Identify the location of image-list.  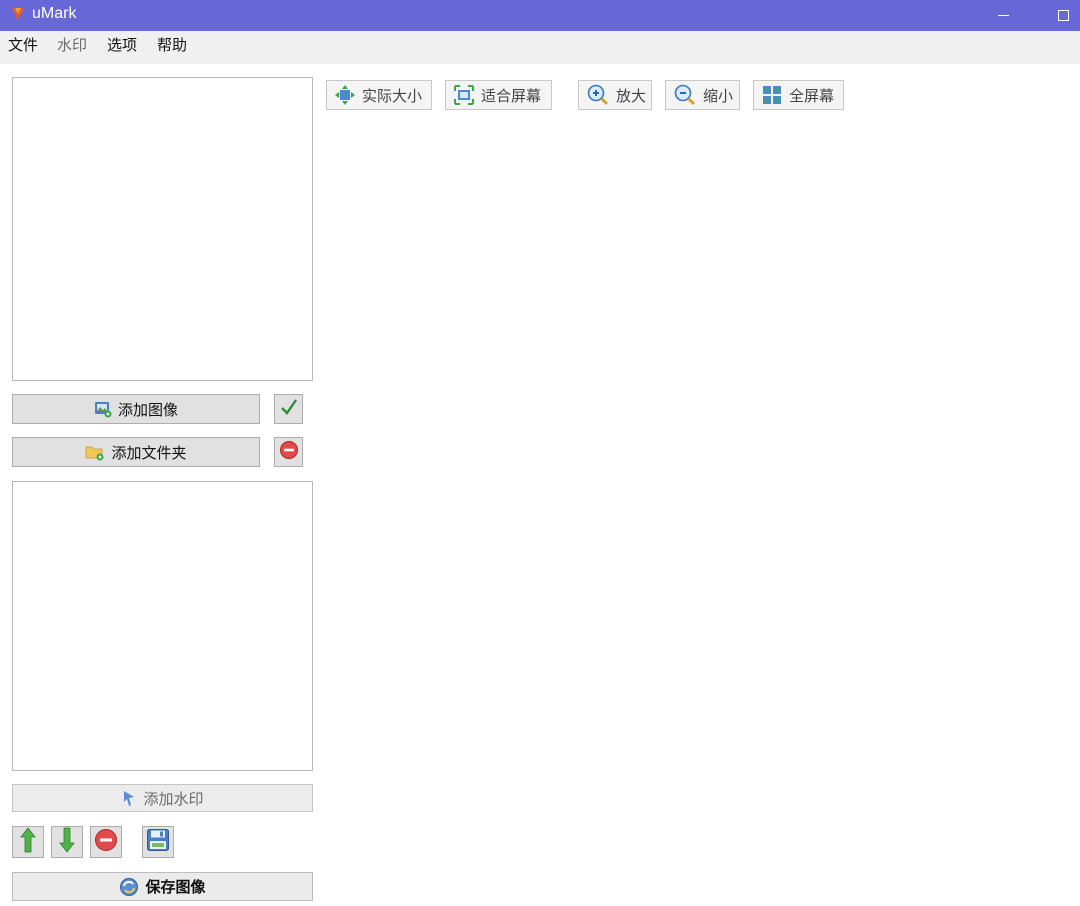
(162, 229).